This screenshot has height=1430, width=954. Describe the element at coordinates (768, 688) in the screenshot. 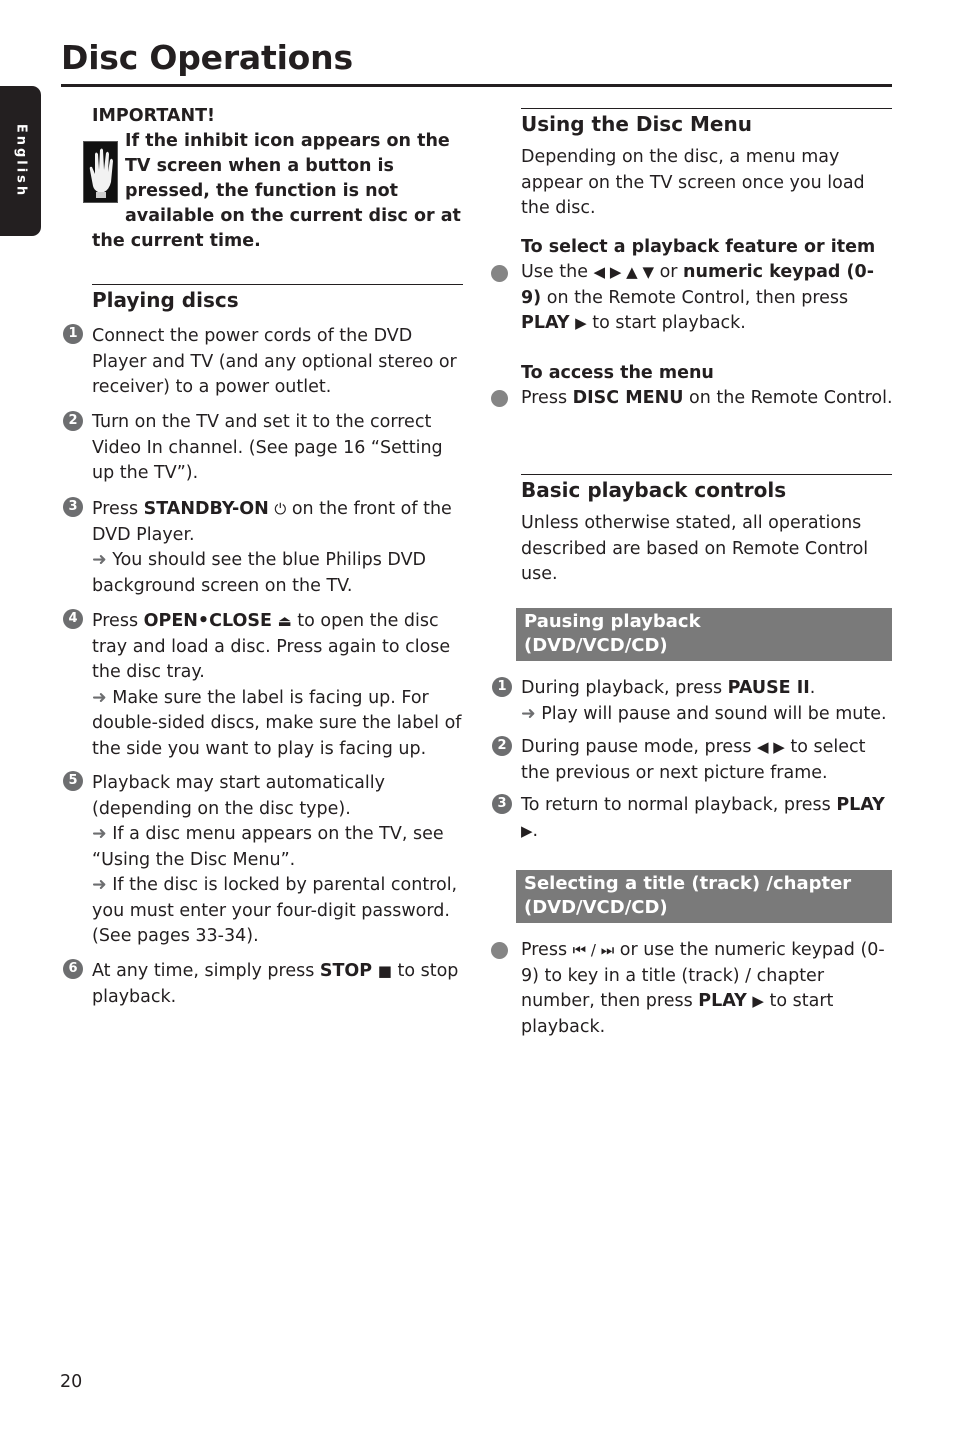

I see `button-name: PAUSE II` at that location.